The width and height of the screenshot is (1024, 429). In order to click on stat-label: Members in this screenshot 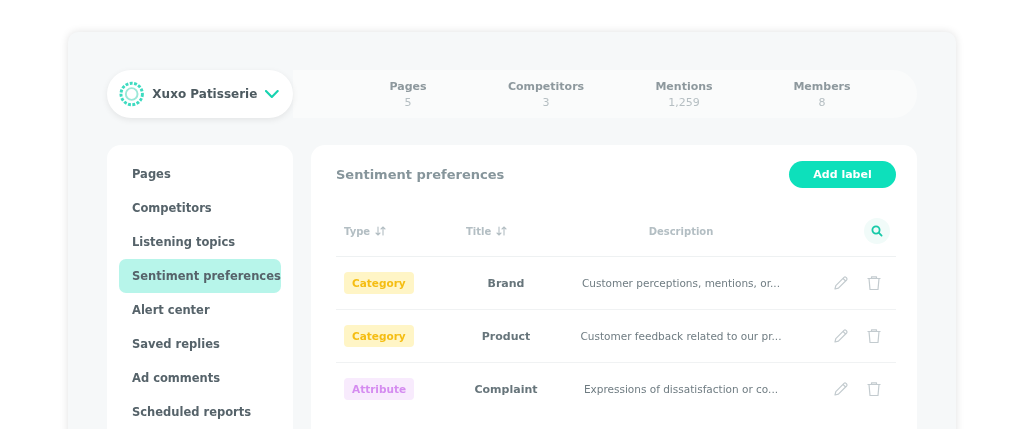, I will do `click(822, 86)`.